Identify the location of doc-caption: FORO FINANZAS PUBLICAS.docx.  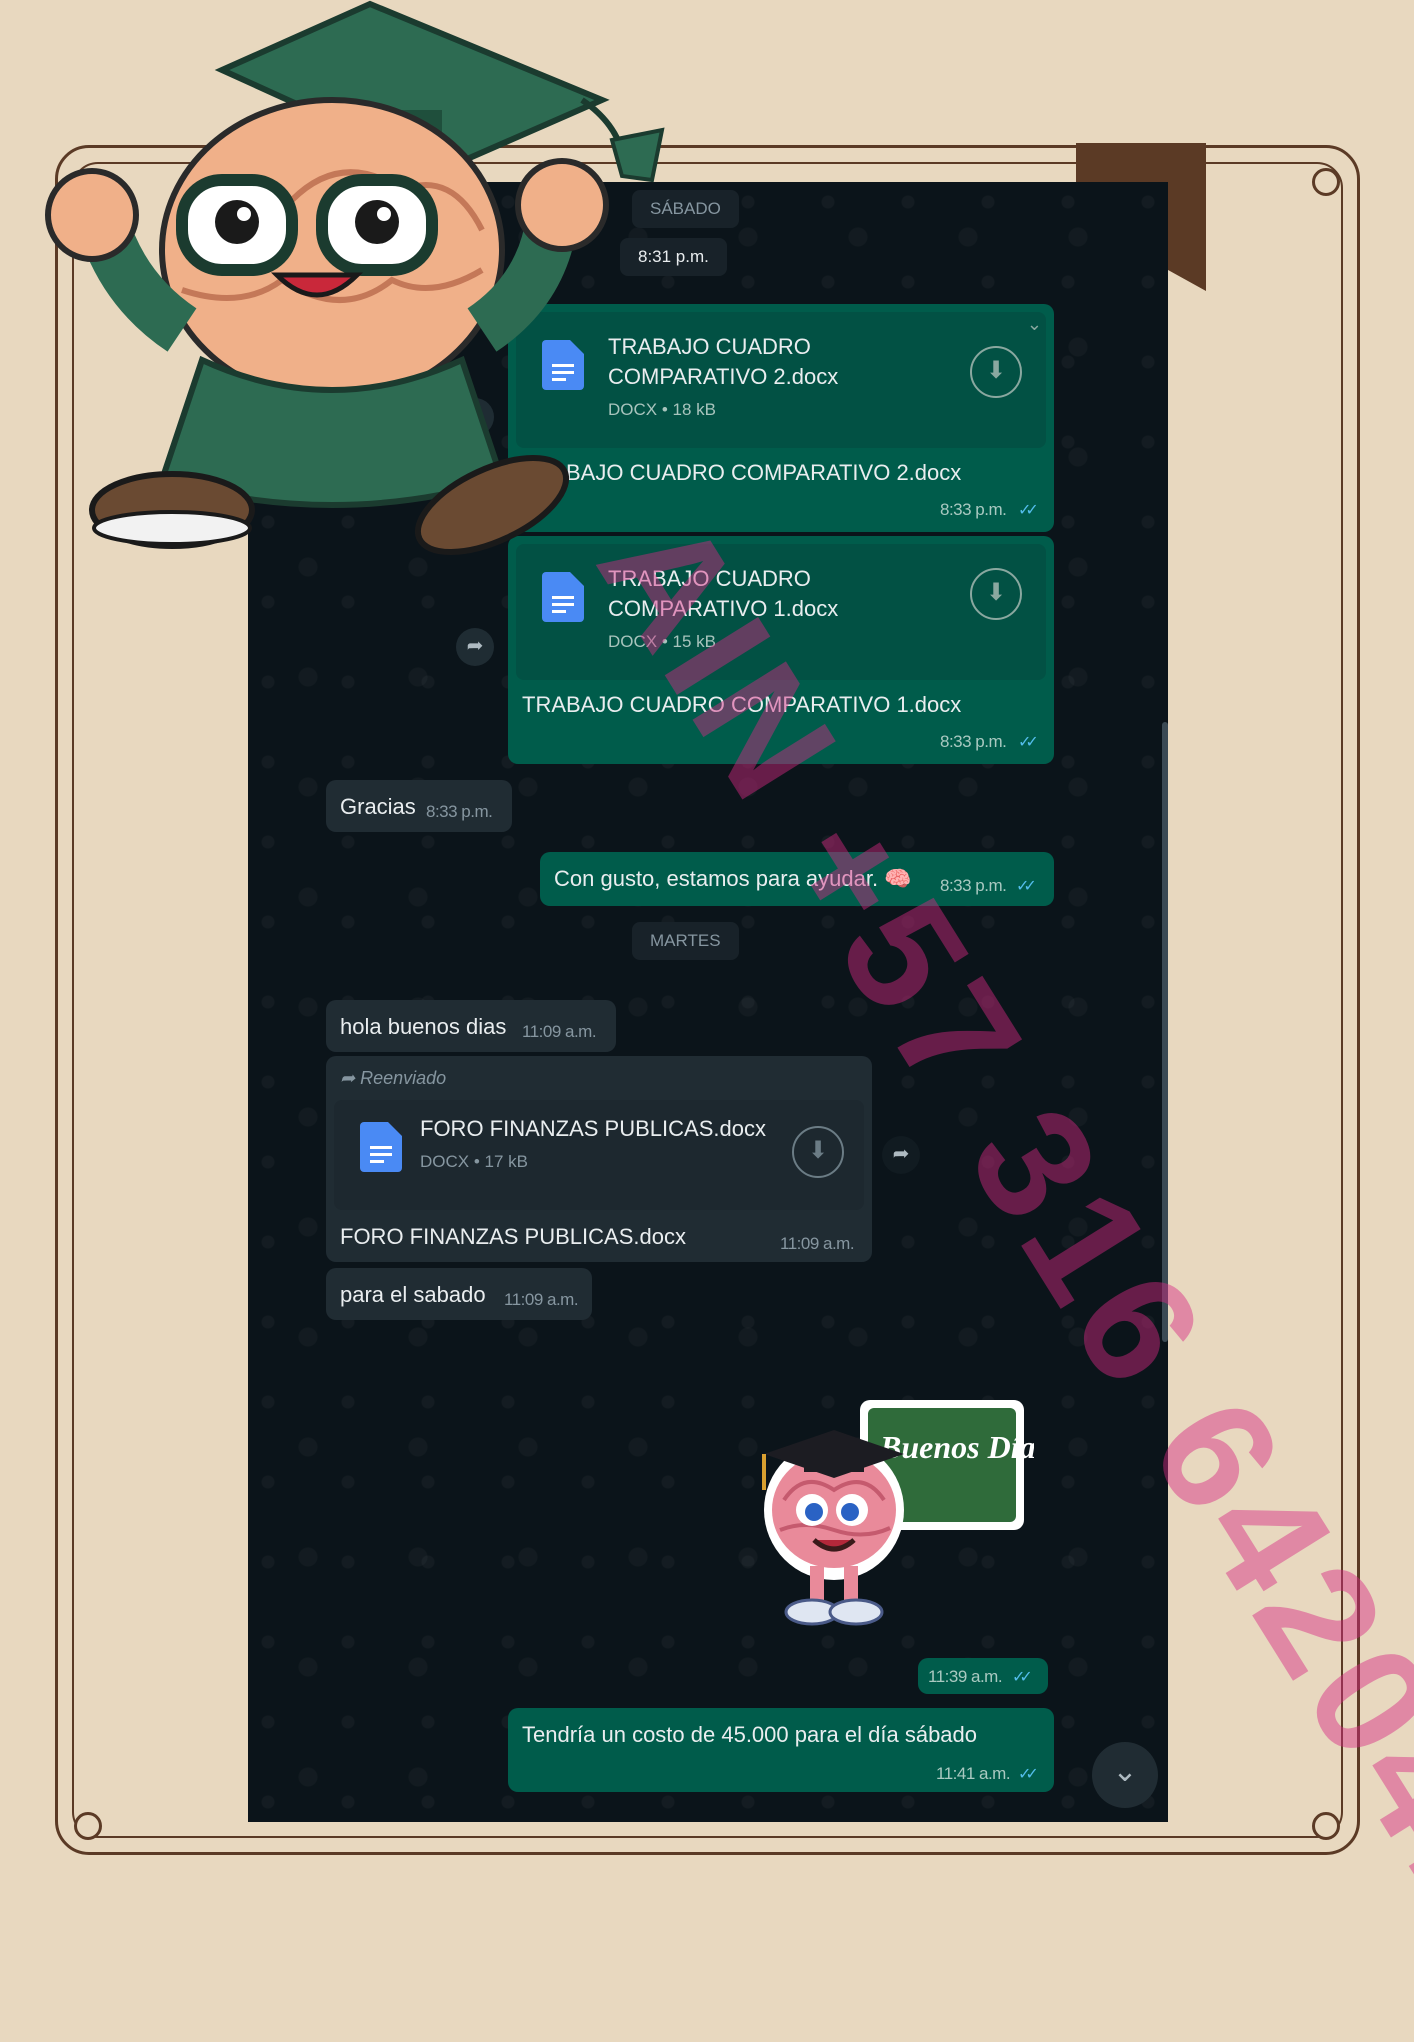
(513, 1236).